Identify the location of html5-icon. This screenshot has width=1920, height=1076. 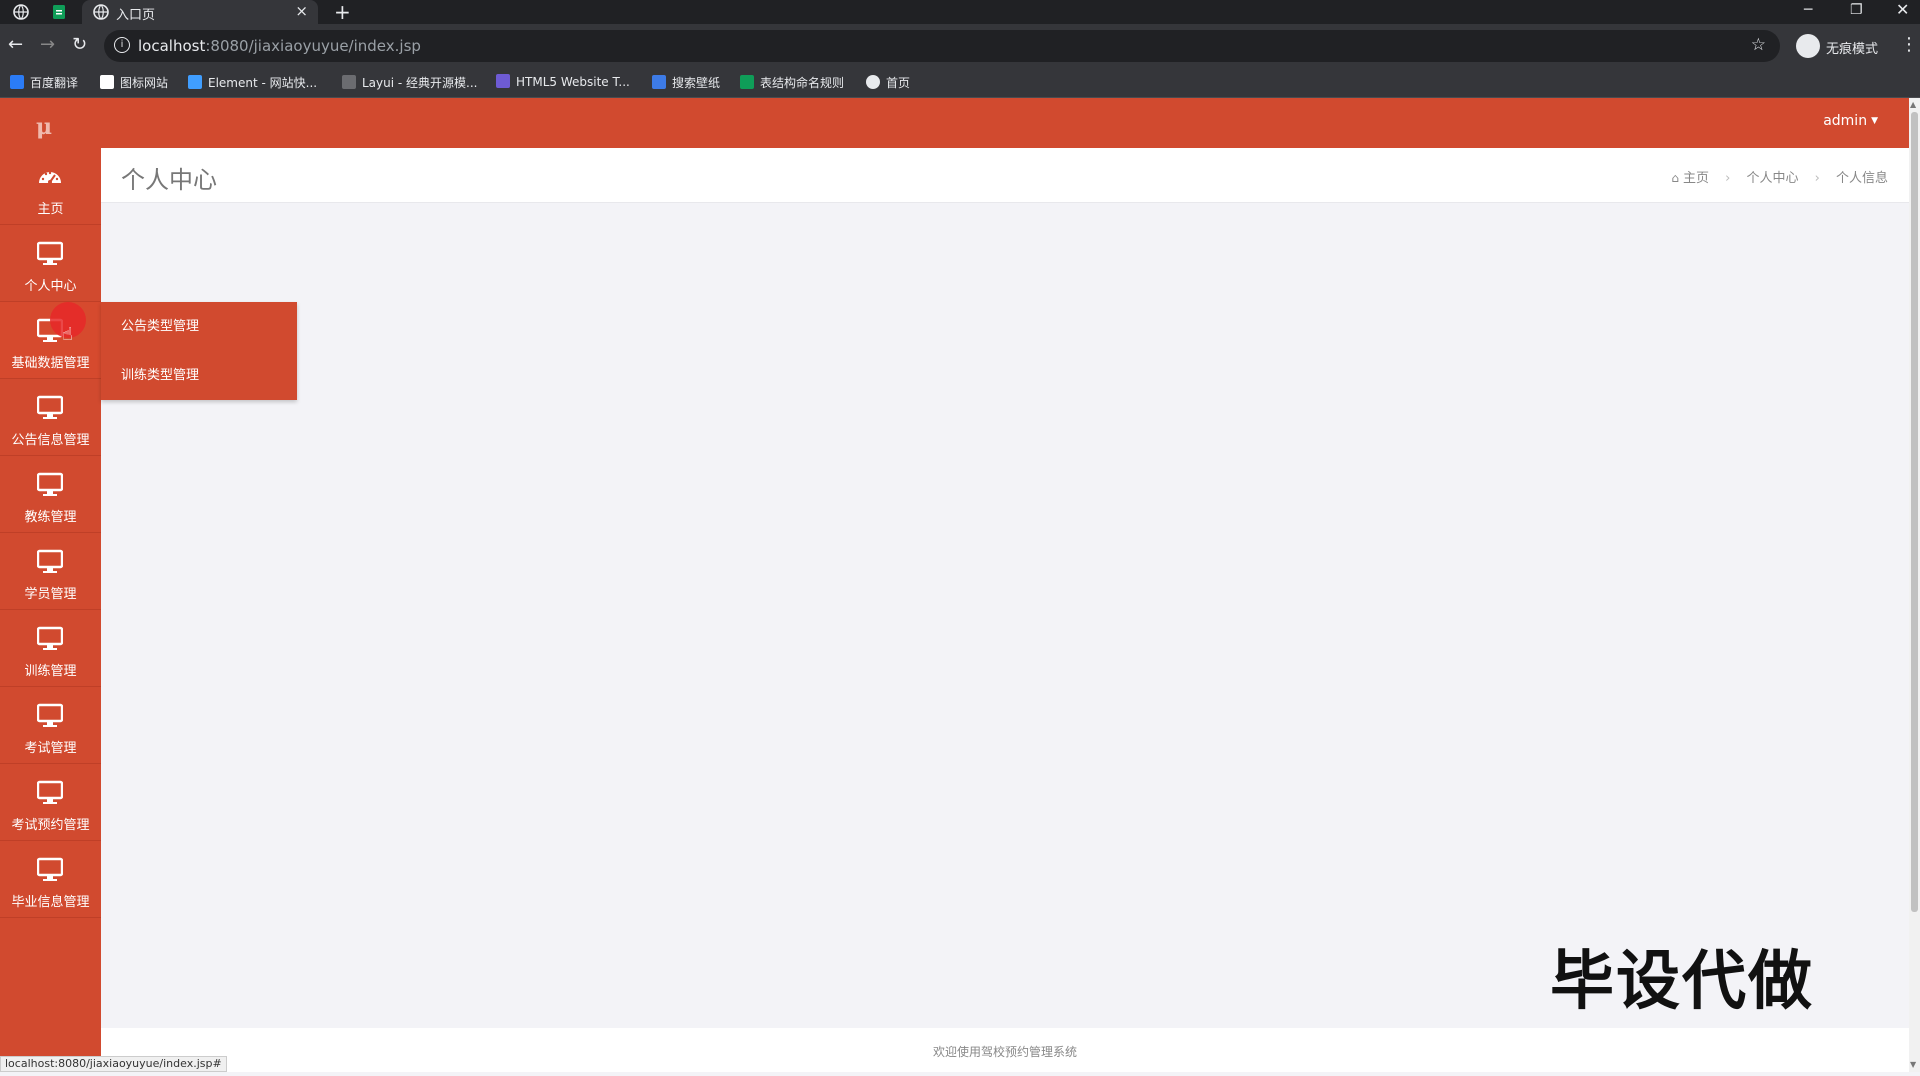
(503, 81).